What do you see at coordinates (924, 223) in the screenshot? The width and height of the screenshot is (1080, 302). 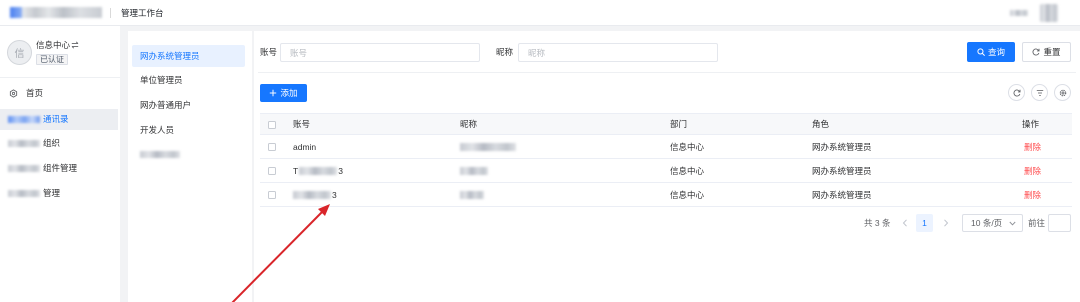 I see `page-number: 1` at bounding box center [924, 223].